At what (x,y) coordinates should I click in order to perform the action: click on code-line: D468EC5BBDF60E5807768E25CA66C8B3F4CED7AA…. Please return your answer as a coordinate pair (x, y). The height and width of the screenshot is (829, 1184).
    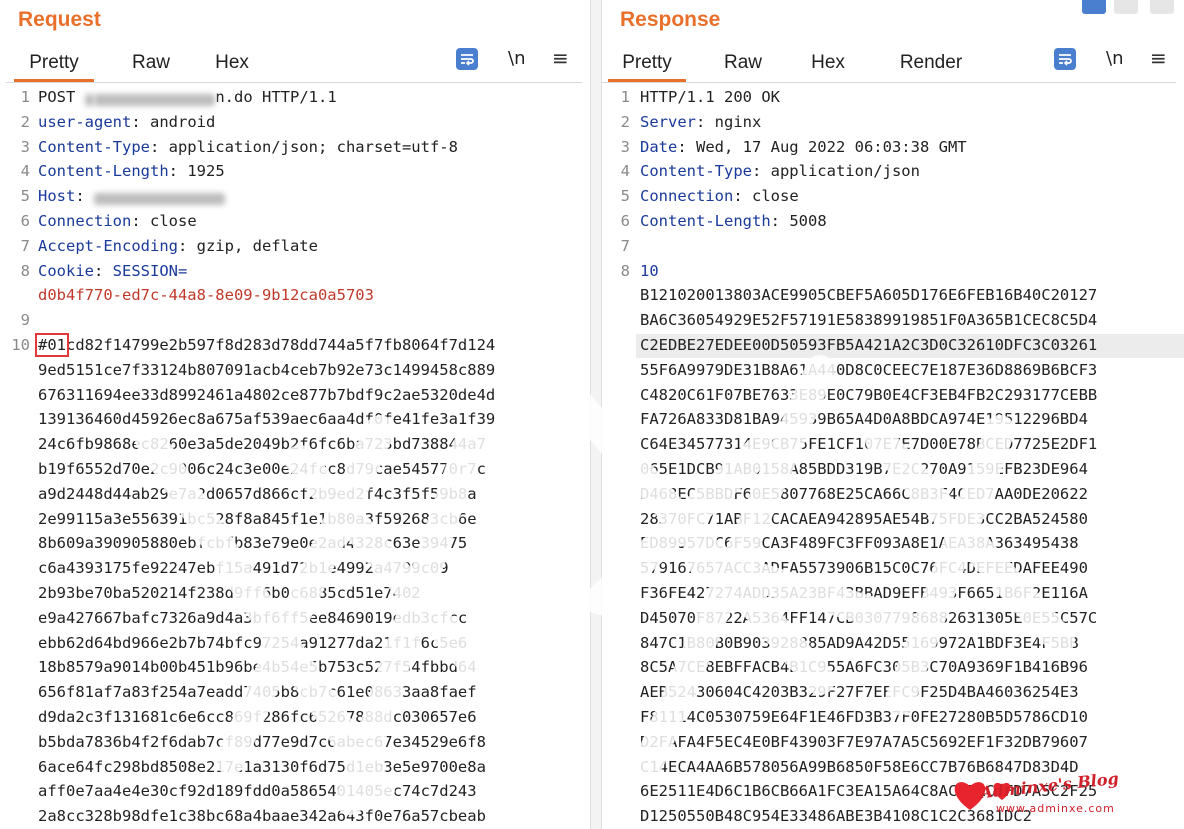
    Looking at the image, I should click on (864, 494).